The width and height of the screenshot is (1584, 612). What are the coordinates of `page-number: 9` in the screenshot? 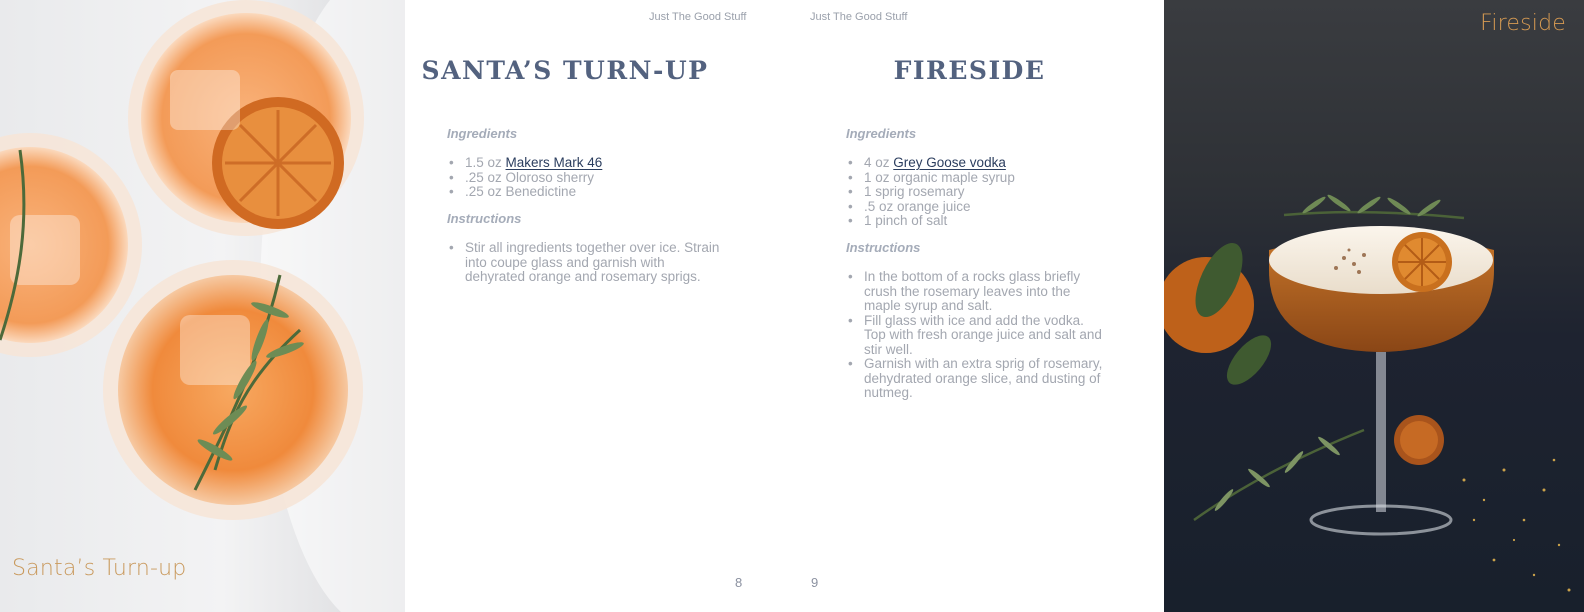 It's located at (815, 582).